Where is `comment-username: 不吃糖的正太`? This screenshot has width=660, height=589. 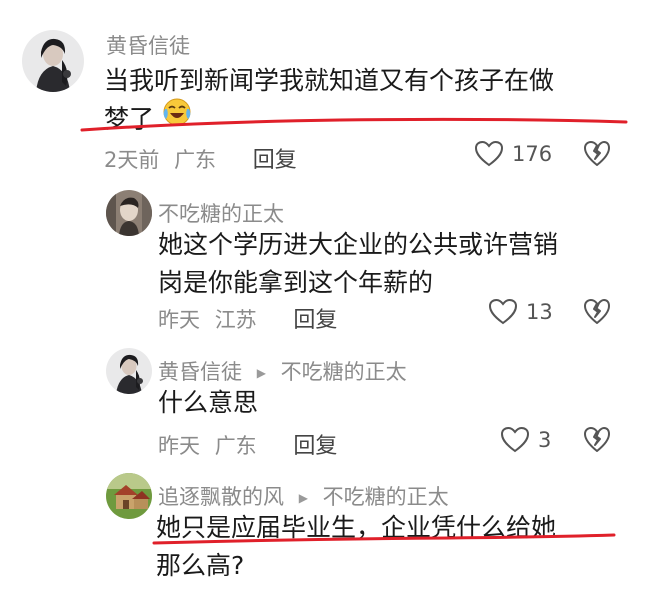 comment-username: 不吃糖的正太 is located at coordinates (221, 213).